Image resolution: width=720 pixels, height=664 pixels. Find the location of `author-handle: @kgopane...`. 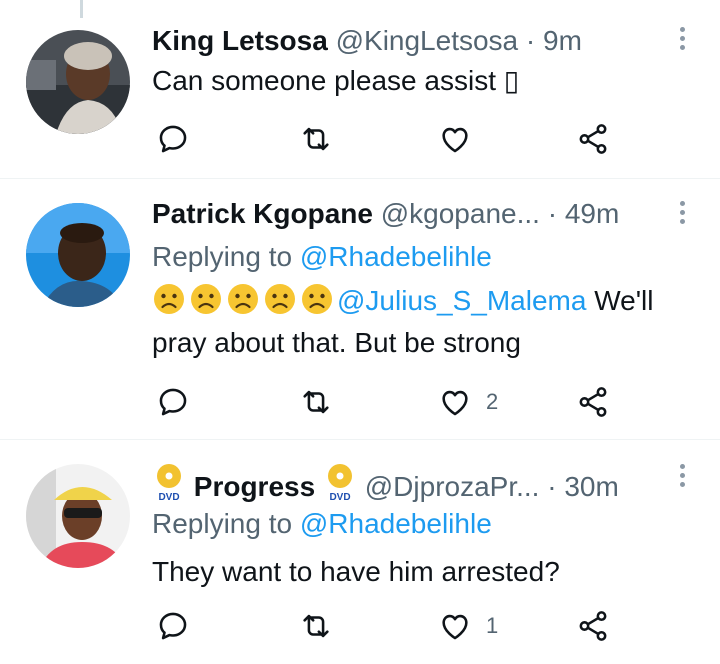

author-handle: @kgopane... is located at coordinates (460, 213).